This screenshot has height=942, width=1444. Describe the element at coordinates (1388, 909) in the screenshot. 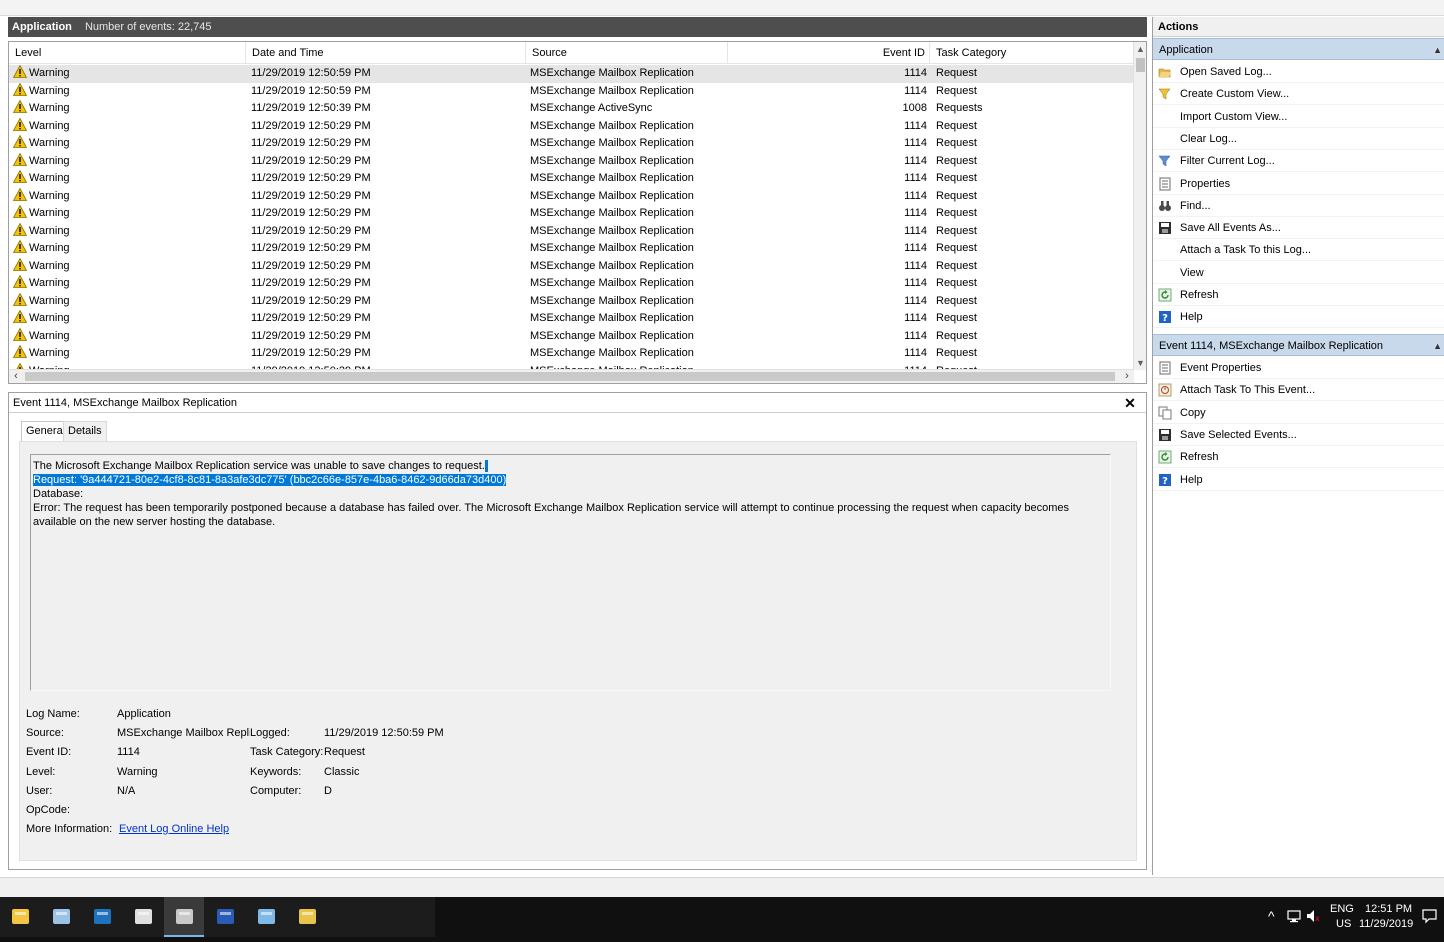

I see `clock-time: 12:51 PM` at that location.